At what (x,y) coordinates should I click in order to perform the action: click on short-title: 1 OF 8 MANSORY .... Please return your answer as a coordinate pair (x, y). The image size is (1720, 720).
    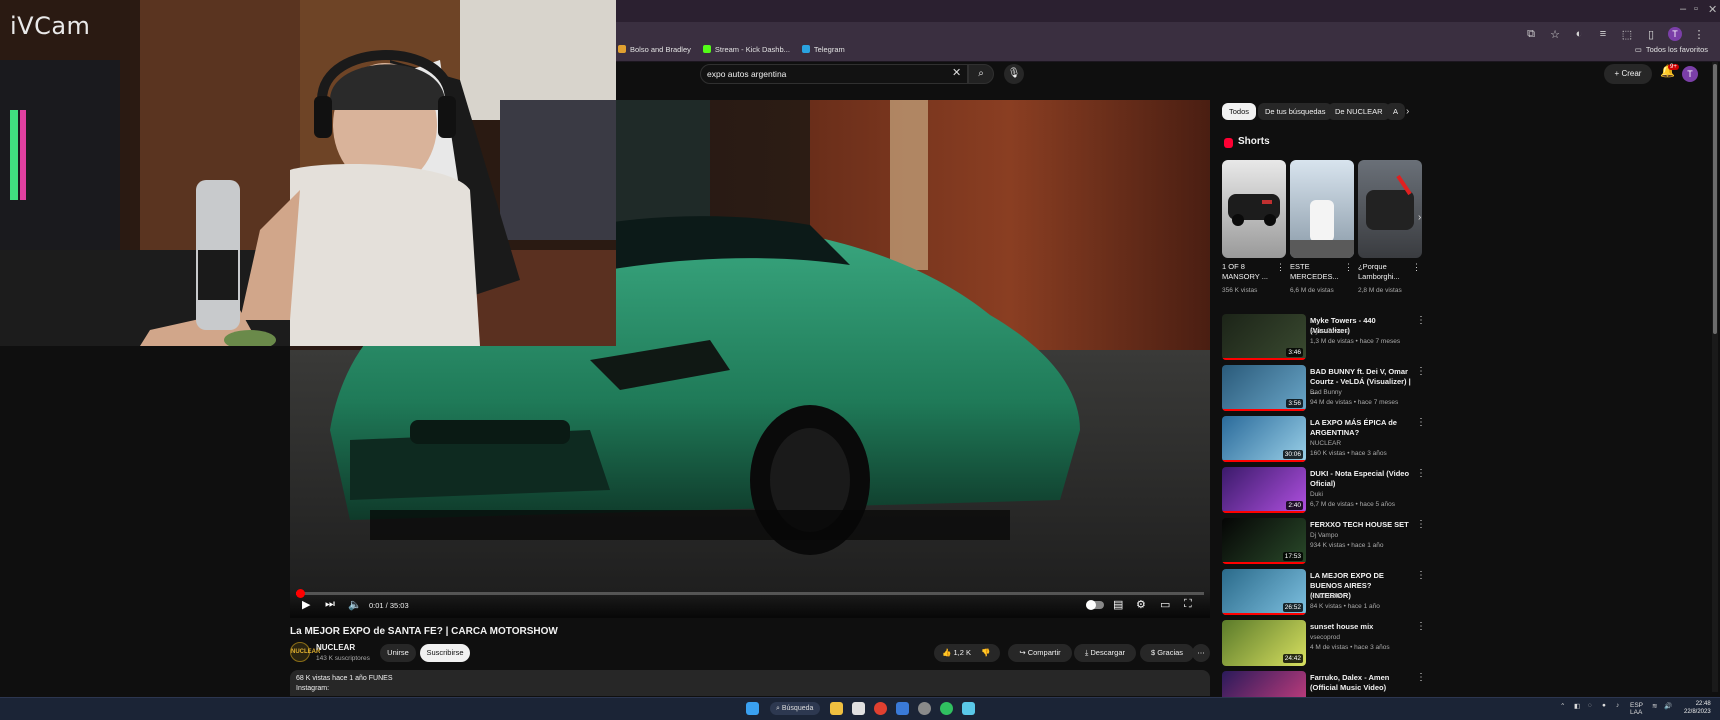
    Looking at the image, I should click on (1253, 272).